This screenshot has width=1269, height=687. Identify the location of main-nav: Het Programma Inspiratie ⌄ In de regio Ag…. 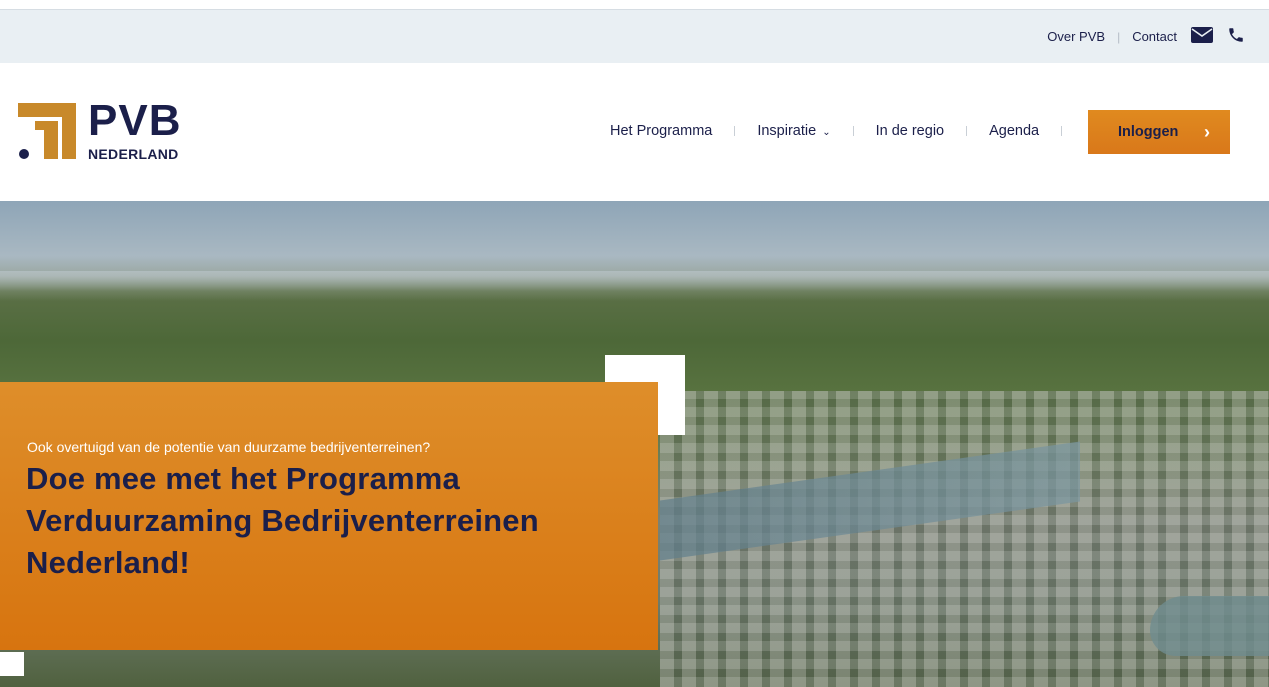
(847, 131).